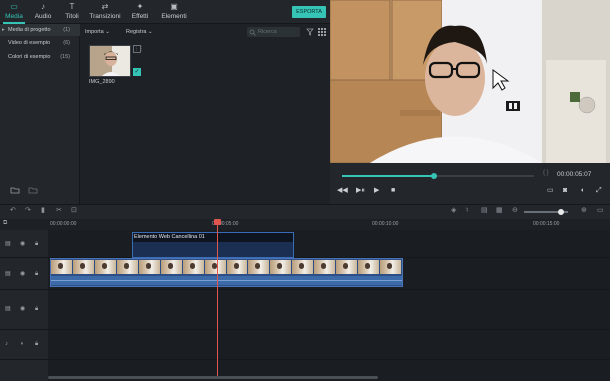 This screenshot has height=381, width=610. What do you see at coordinates (94, 32) in the screenshot?
I see `import-label: Importa` at bounding box center [94, 32].